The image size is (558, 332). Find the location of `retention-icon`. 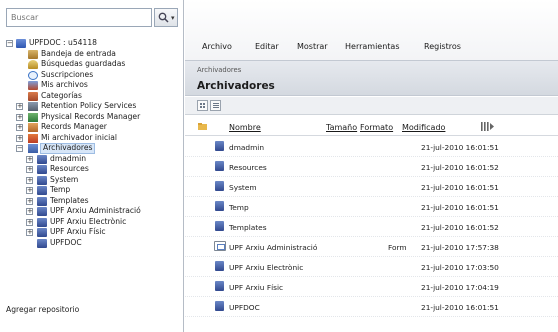

retention-icon is located at coordinates (33, 106).